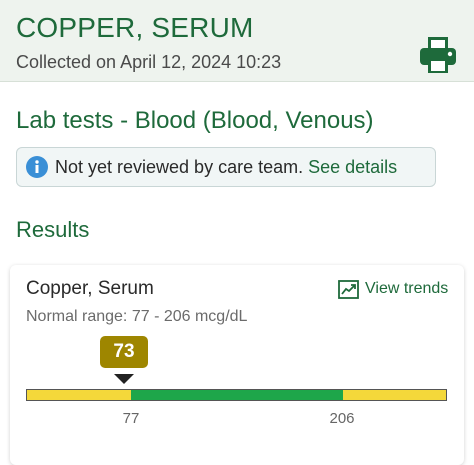 Image resolution: width=474 pixels, height=465 pixels. I want to click on page-title: COPPER, SERUM, so click(135, 27).